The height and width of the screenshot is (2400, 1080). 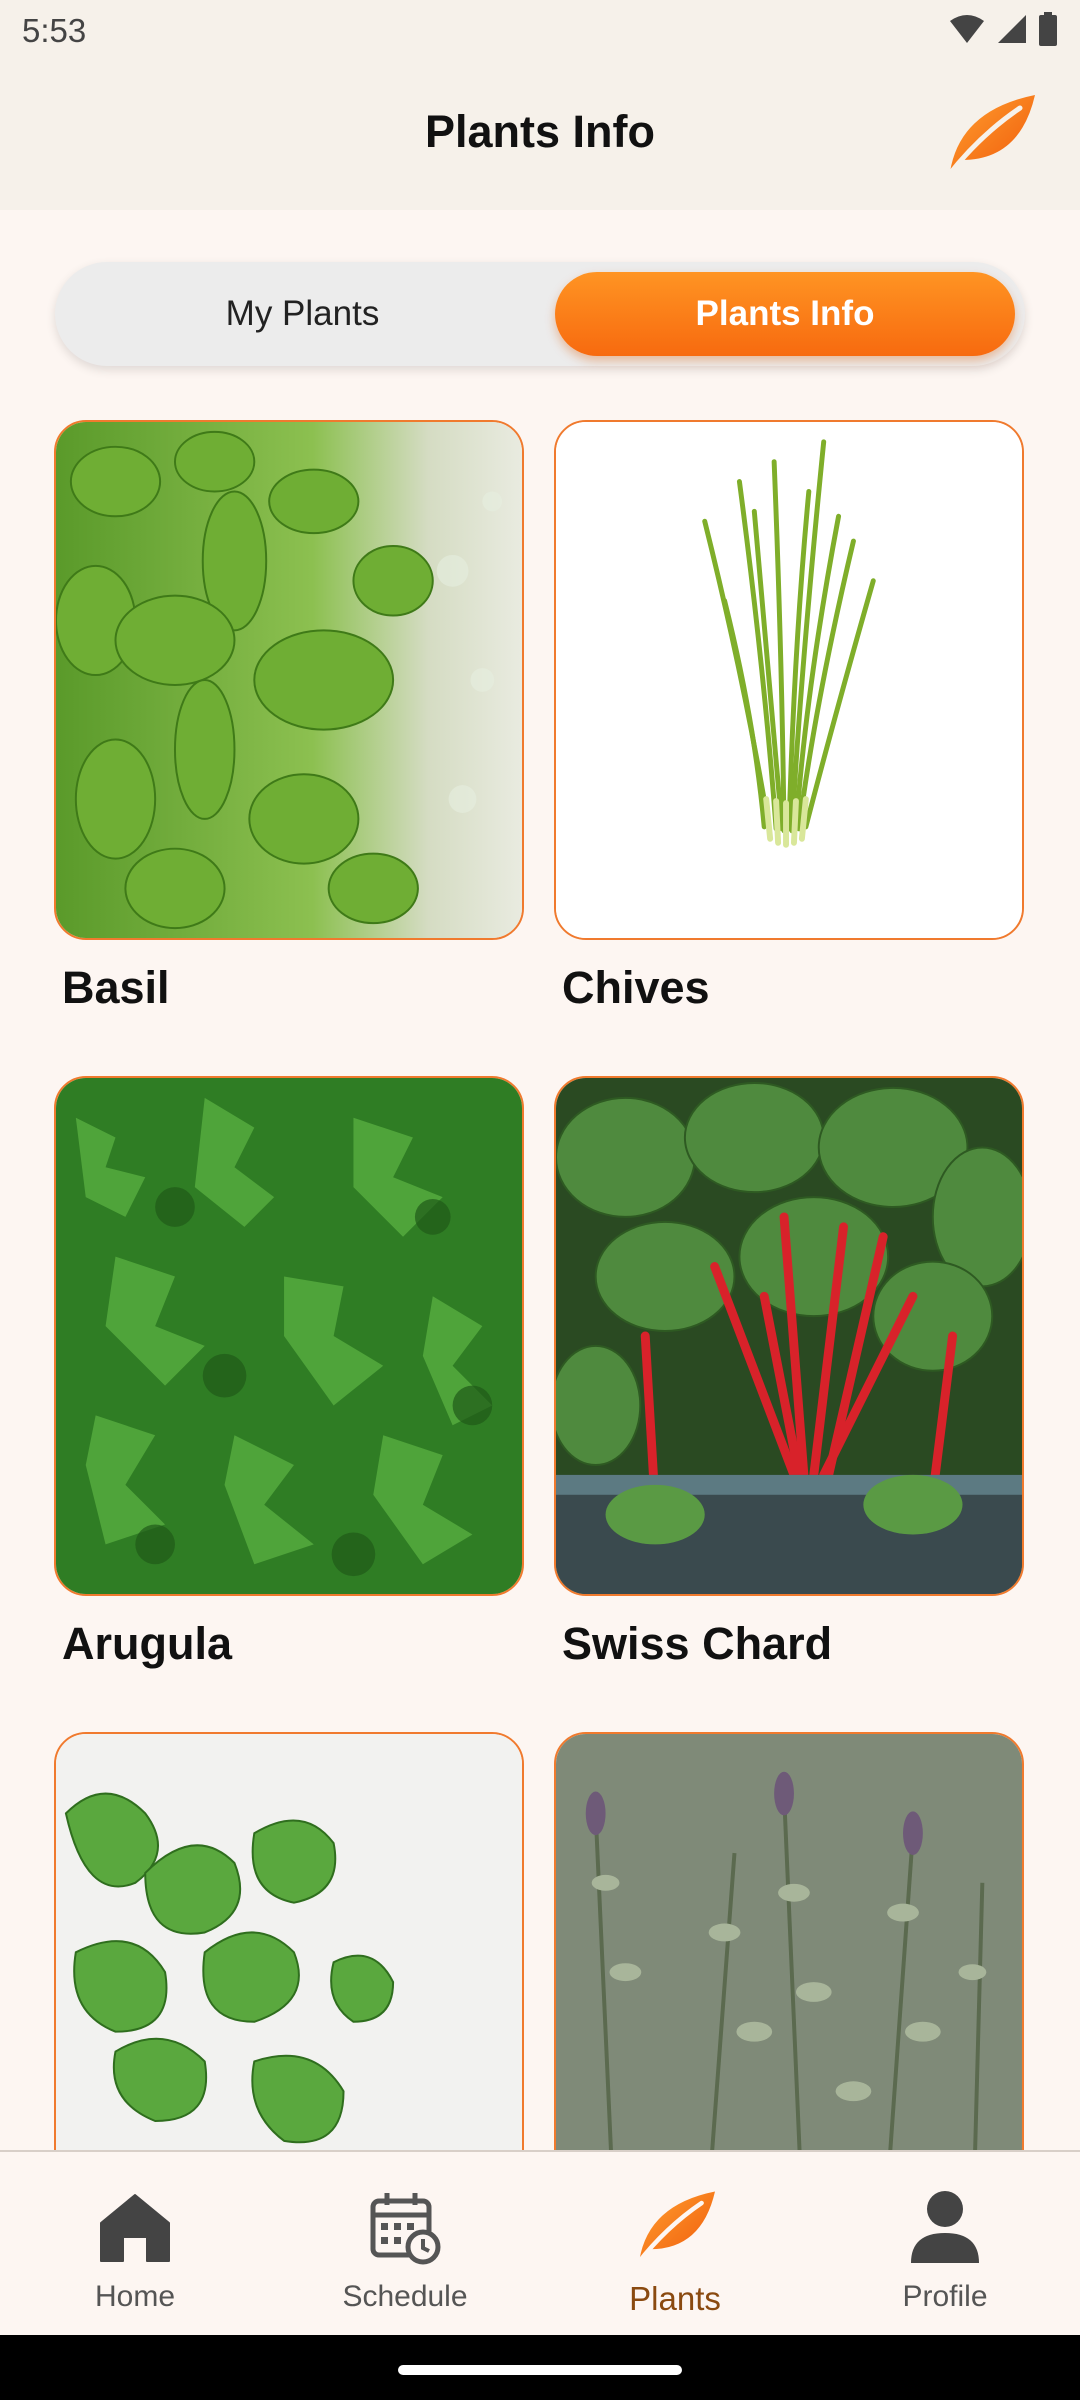 I want to click on status-time: 5:53, so click(x=54, y=30).